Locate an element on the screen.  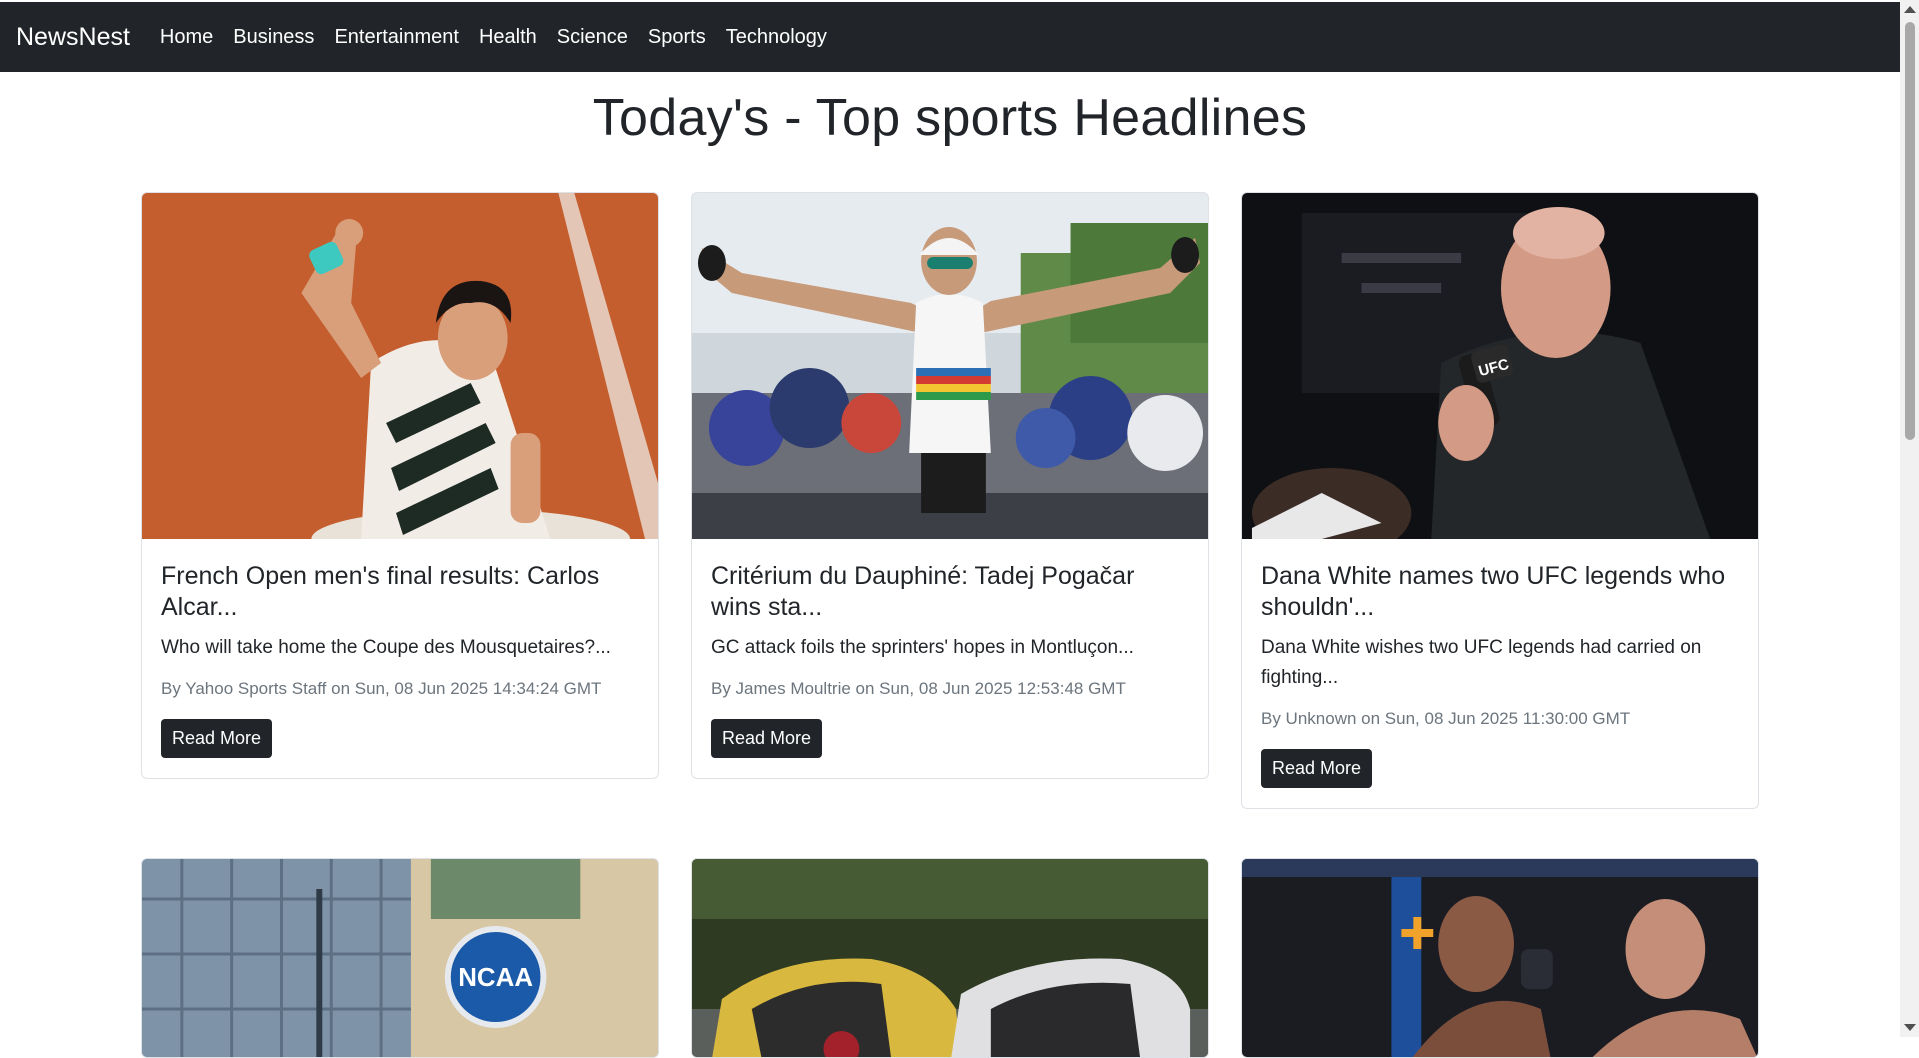
scroll-up-arrow-icon is located at coordinates (1910, 9).